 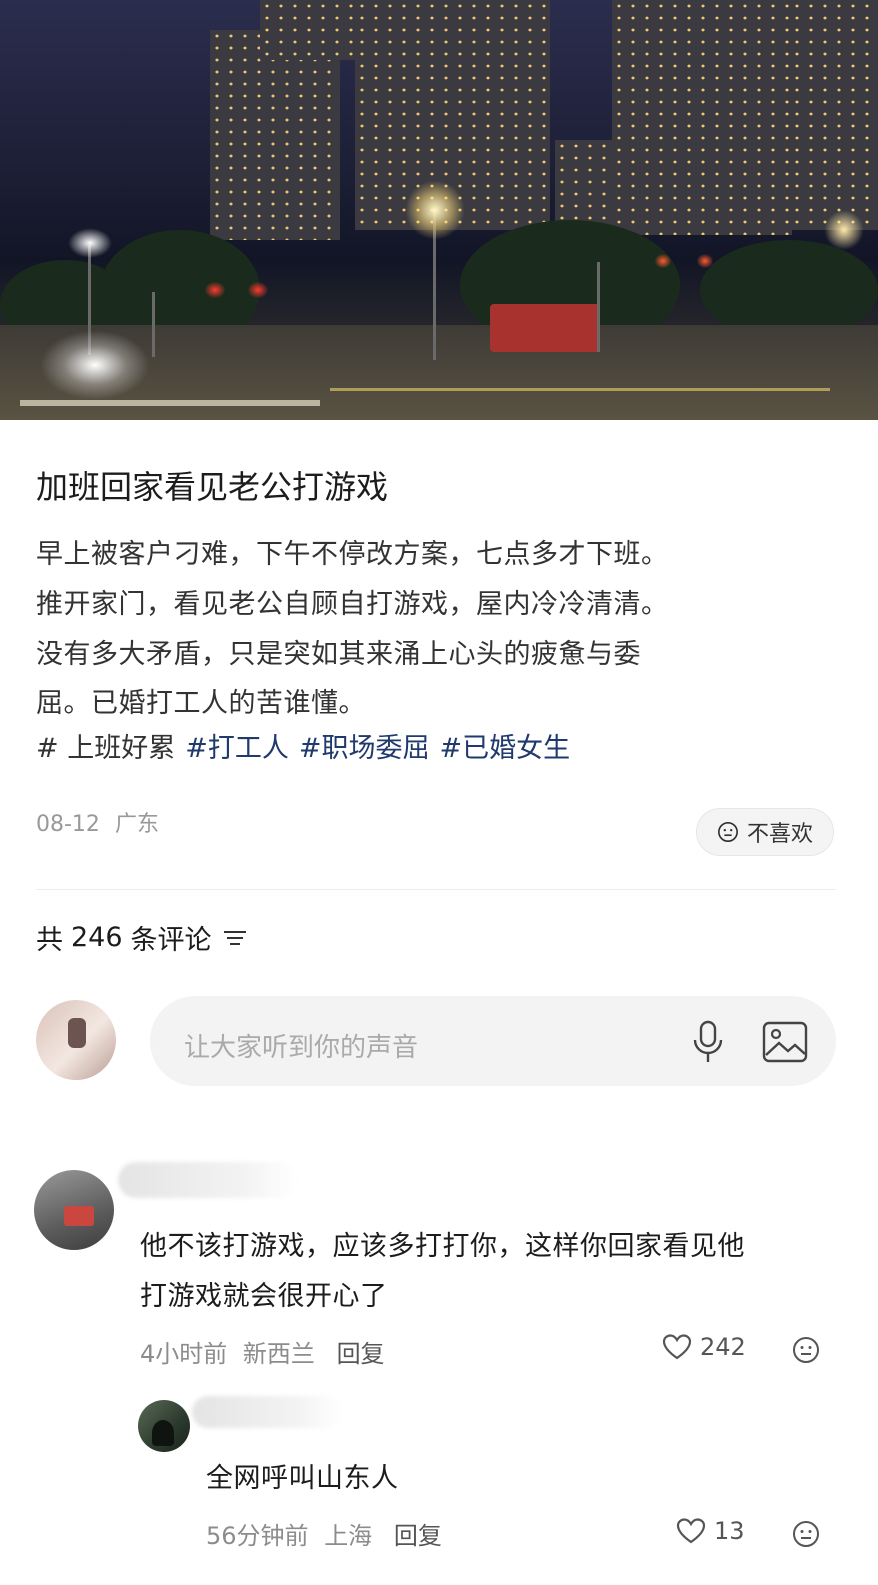 I want to click on sort-icon, so click(x=235, y=938).